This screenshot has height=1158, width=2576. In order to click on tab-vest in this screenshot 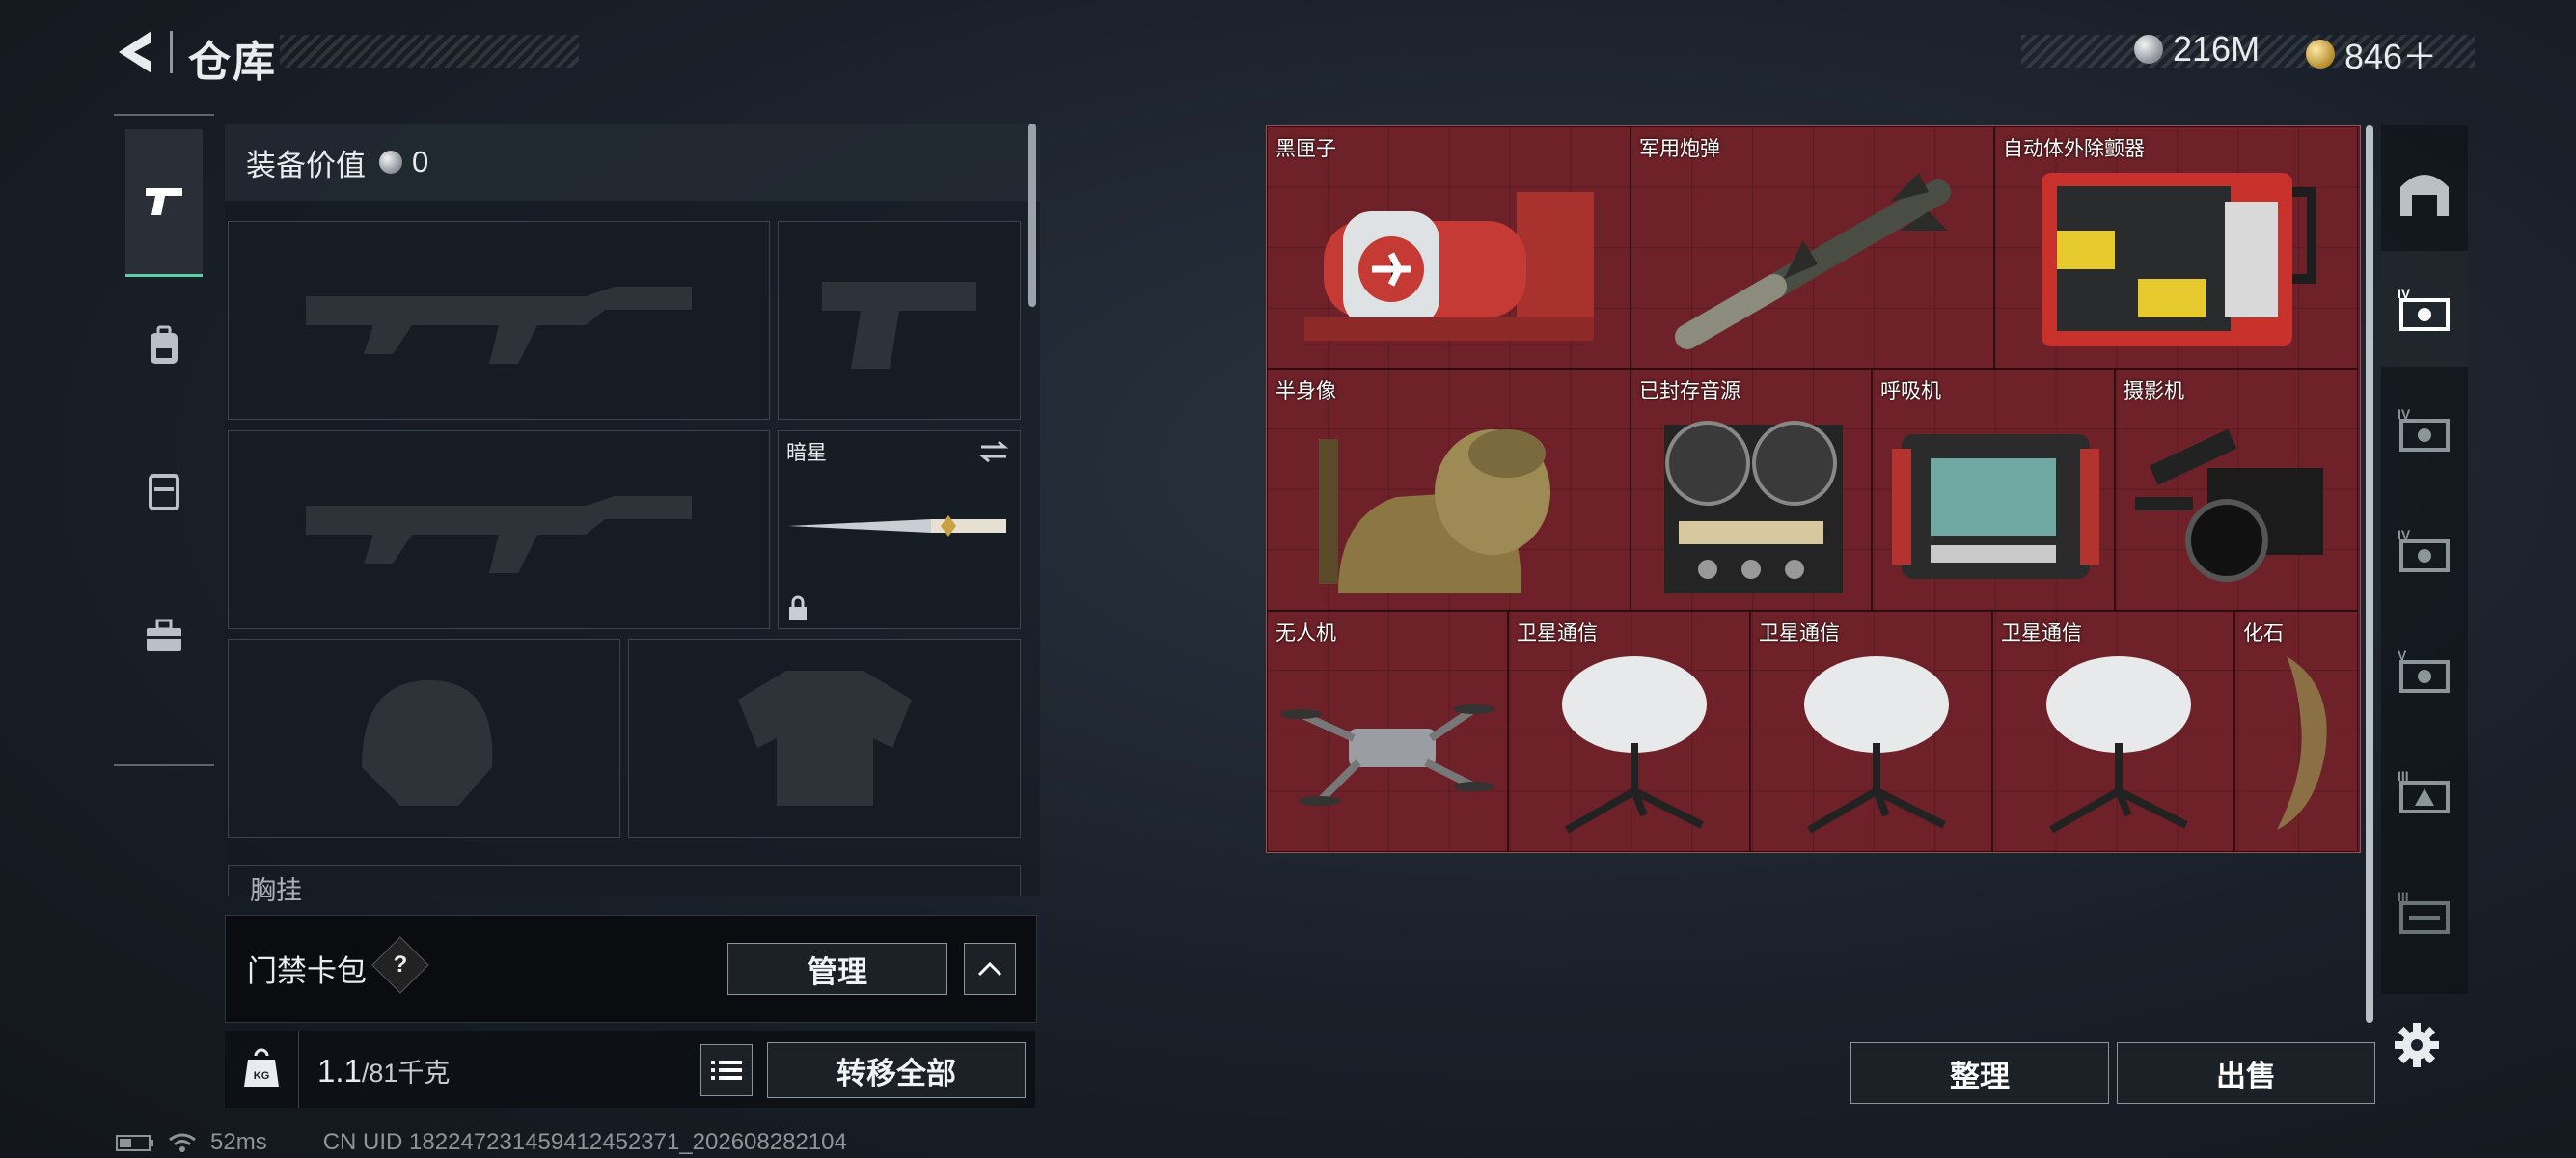, I will do `click(164, 491)`.